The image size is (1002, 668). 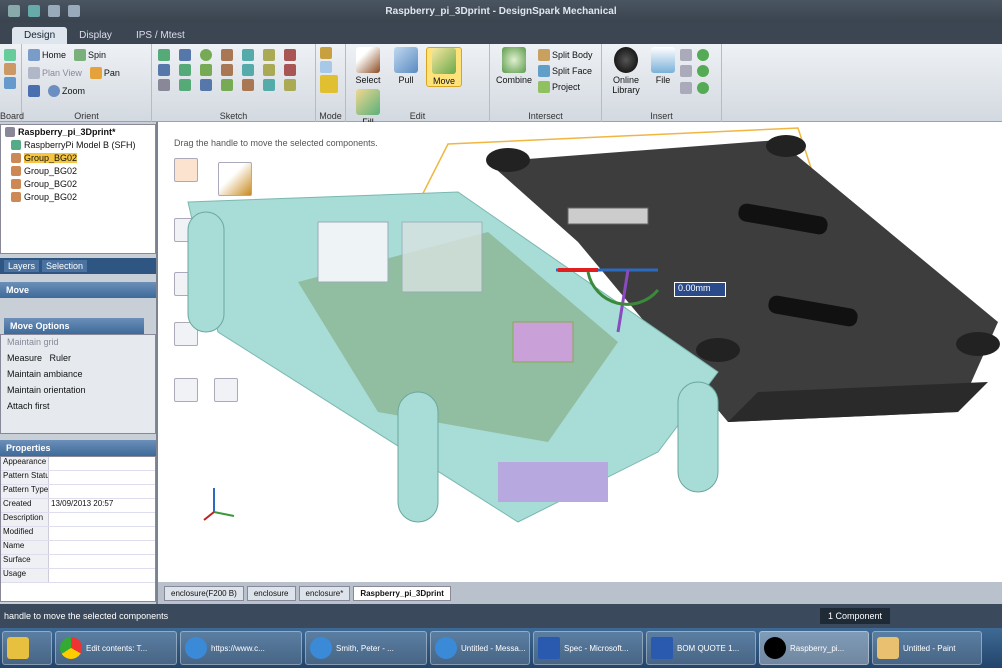 What do you see at coordinates (78, 375) in the screenshot?
I see `maintain-ambiance-option: Maintain ambiance` at bounding box center [78, 375].